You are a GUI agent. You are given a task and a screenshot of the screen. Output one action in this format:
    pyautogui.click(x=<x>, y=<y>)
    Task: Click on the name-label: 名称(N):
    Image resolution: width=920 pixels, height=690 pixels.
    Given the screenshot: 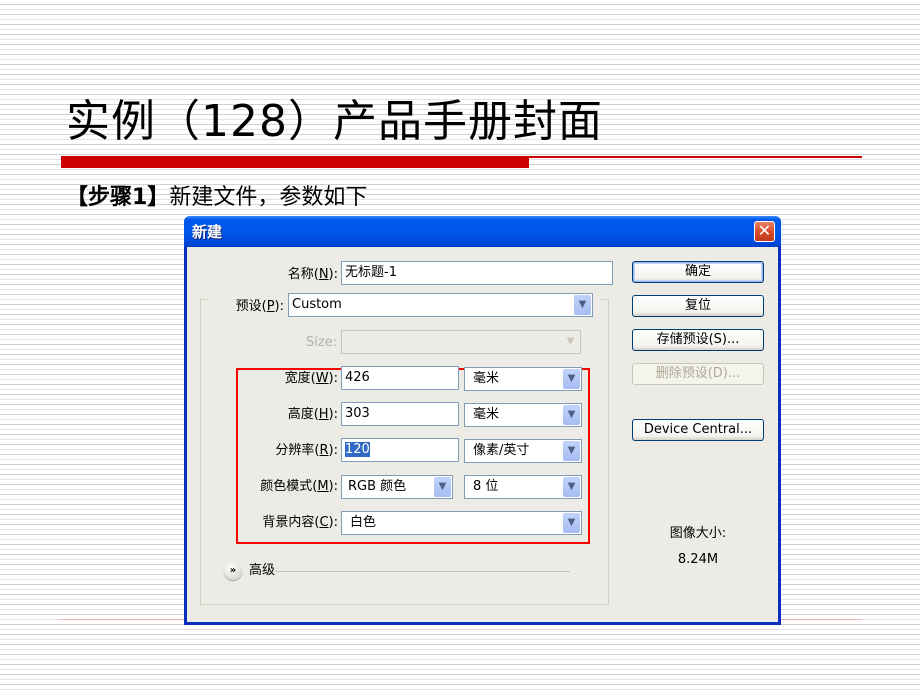 What is the action you would take?
    pyautogui.click(x=312, y=274)
    